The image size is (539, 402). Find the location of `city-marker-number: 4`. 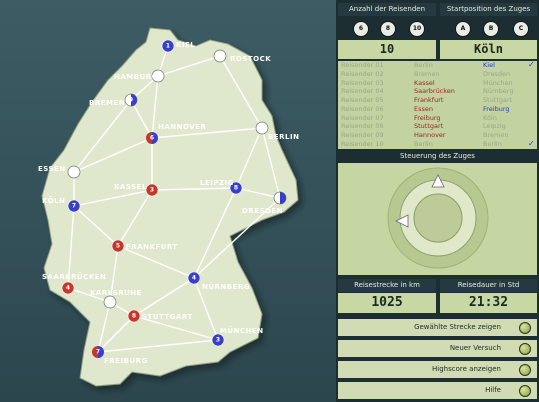

city-marker-number: 4 is located at coordinates (68, 288).